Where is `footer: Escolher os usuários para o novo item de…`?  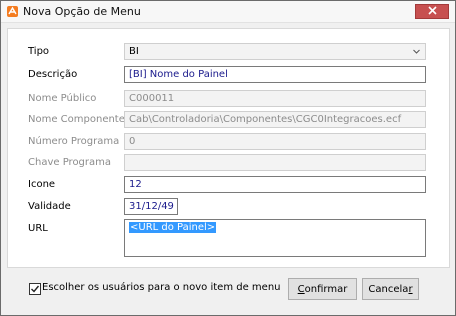
footer: Escolher os usuários para o novo item de… is located at coordinates (228, 293).